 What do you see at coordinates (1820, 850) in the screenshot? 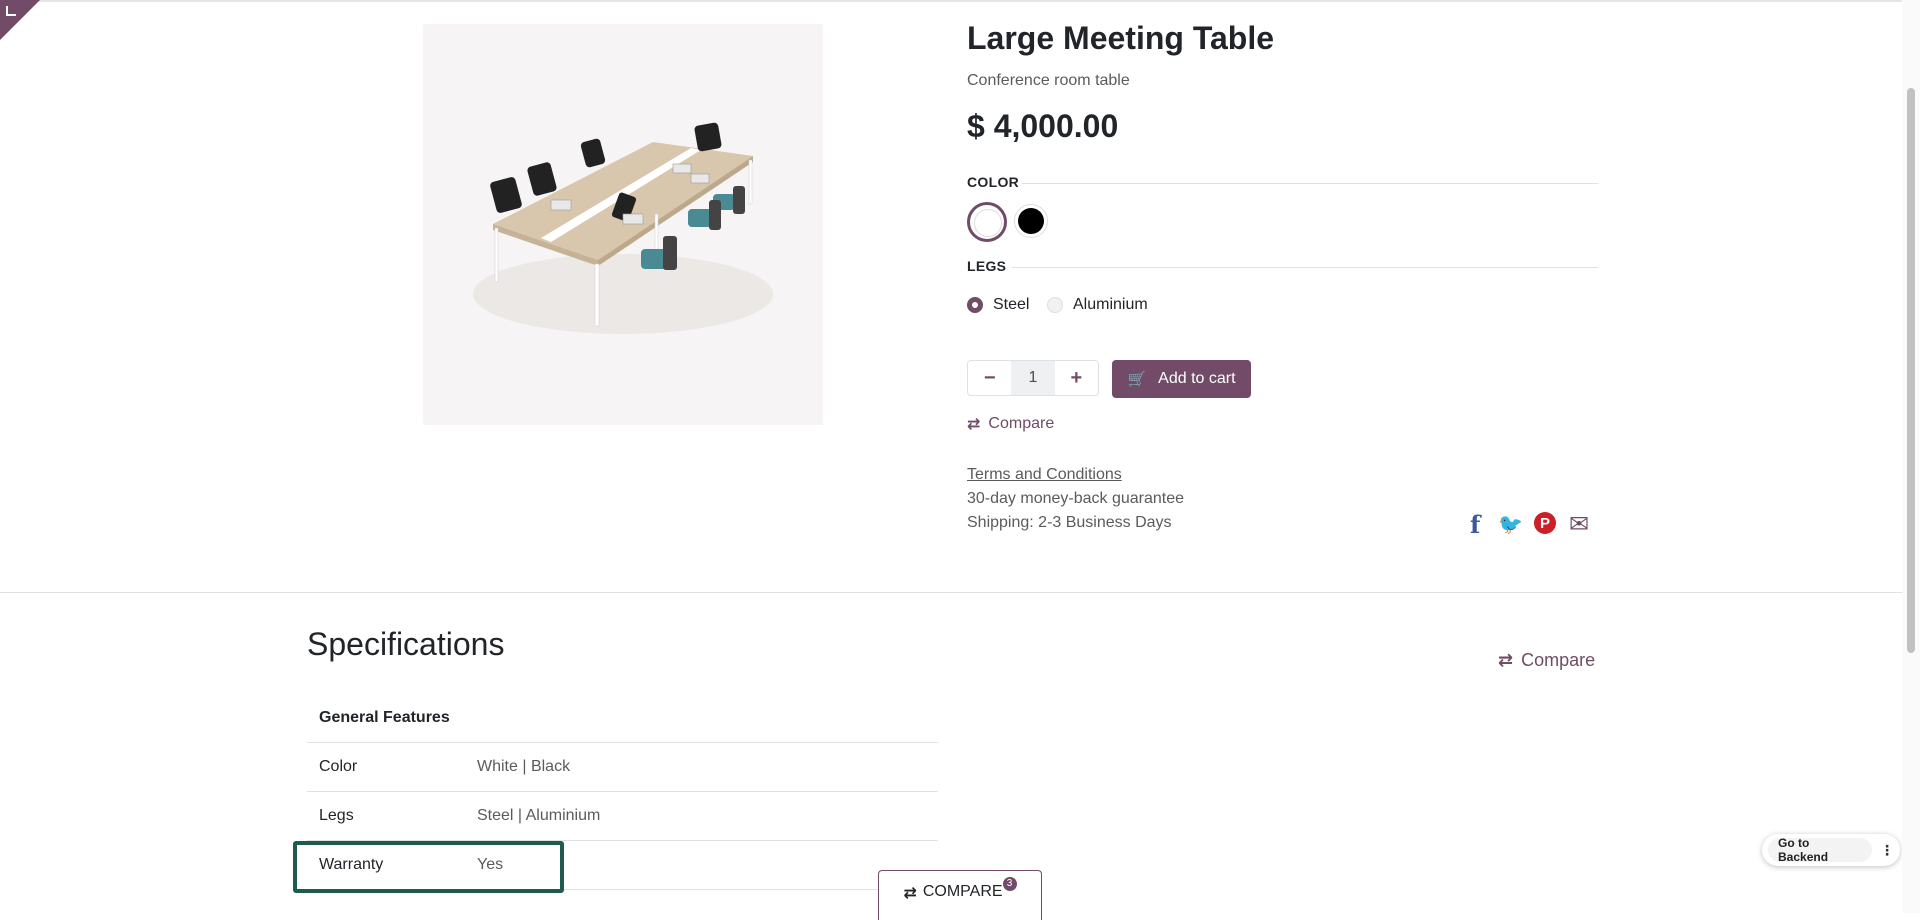
I see `go-to-backend-button: Go to Backend` at bounding box center [1820, 850].